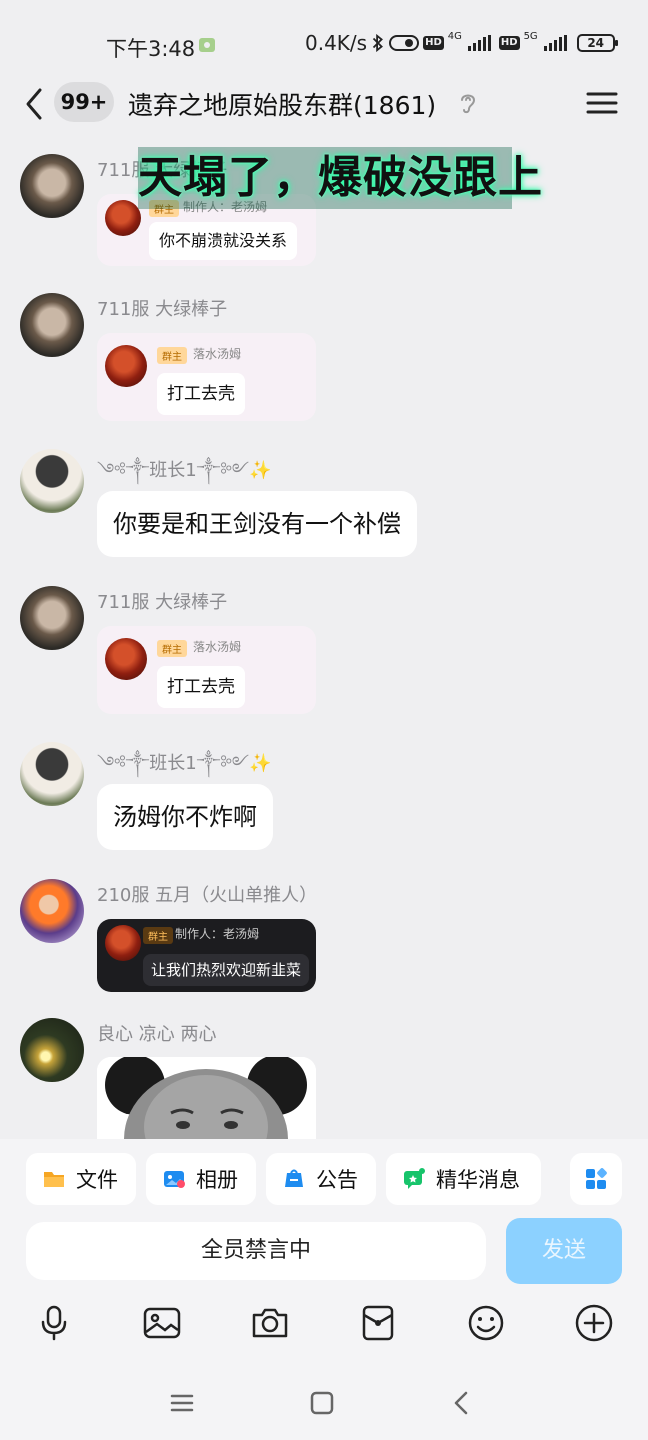 This screenshot has height=1440, width=648. What do you see at coordinates (414, 1178) in the screenshot?
I see `featured-message-icon` at bounding box center [414, 1178].